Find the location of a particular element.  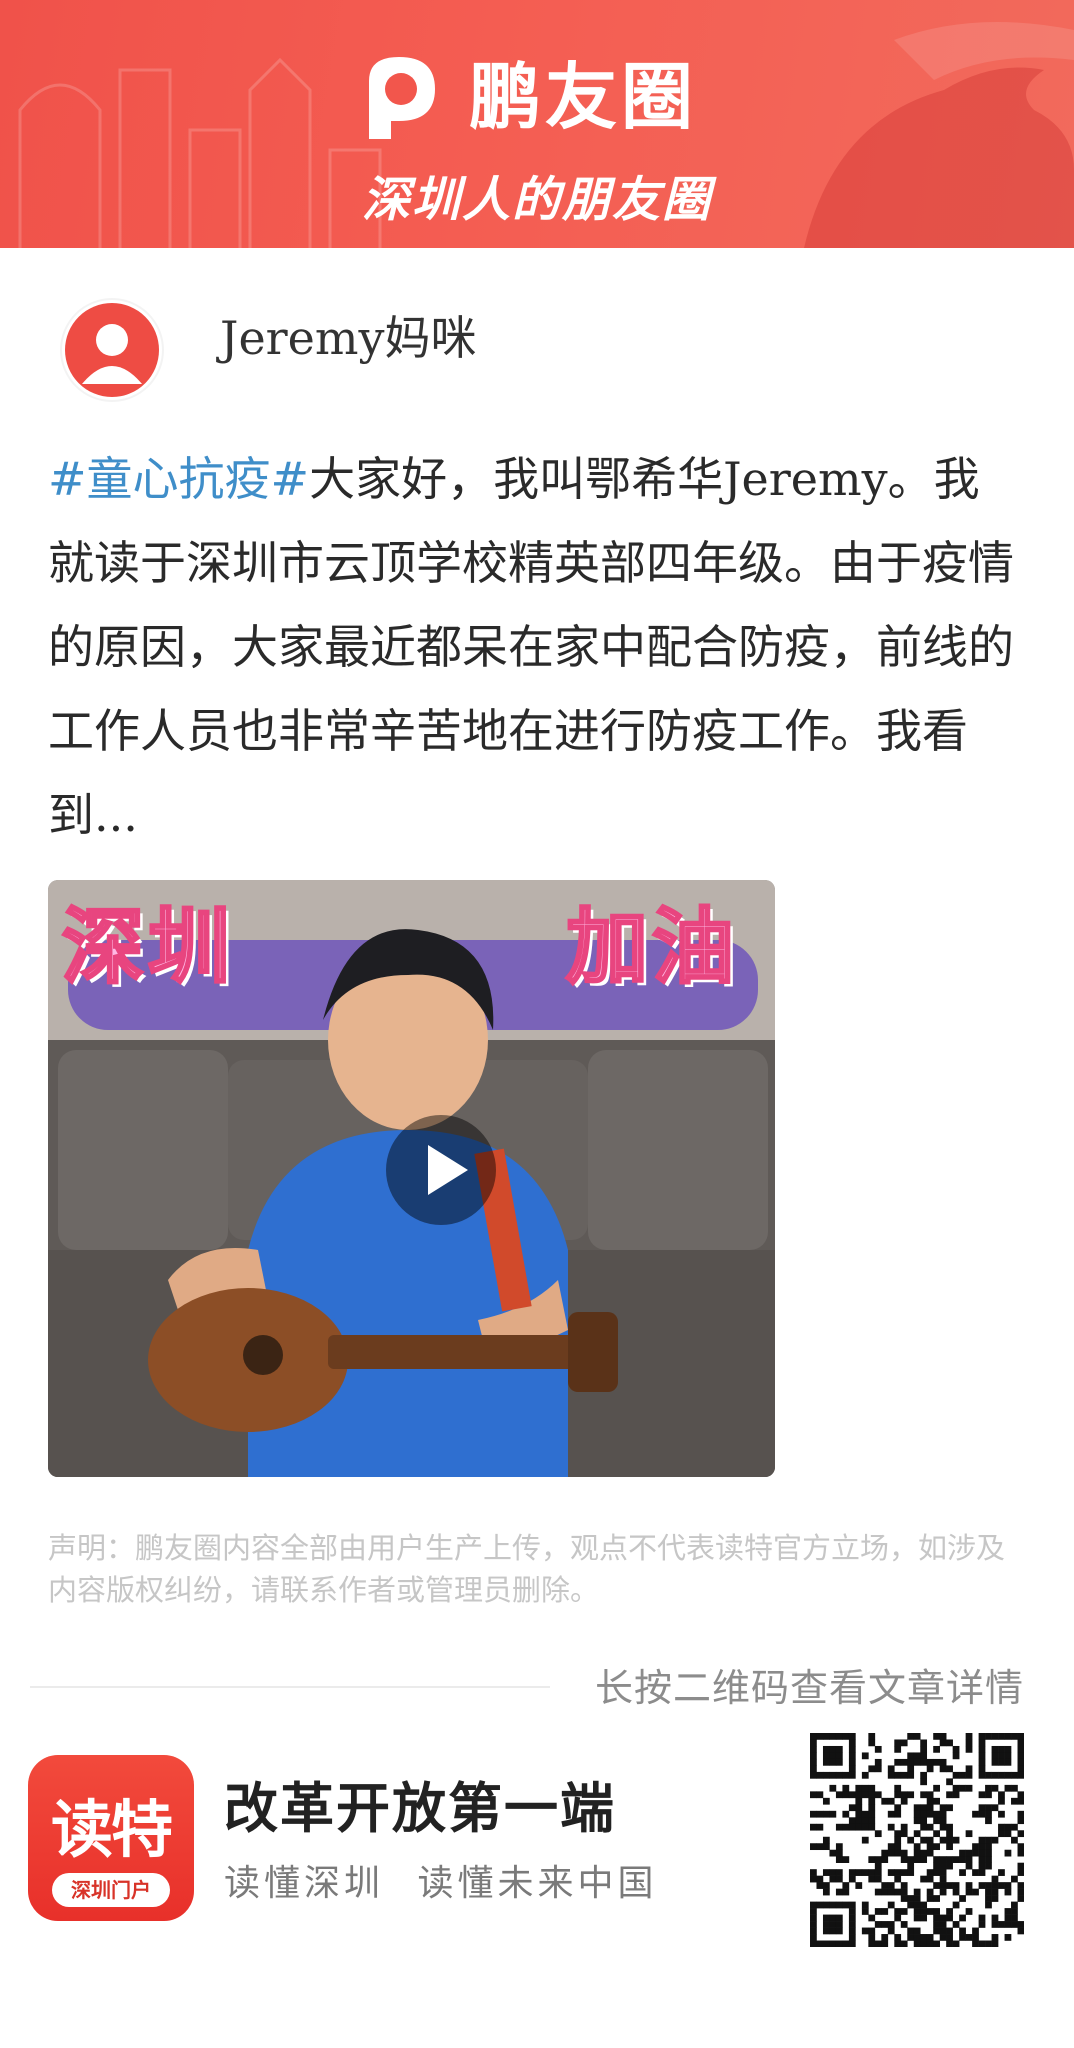

author-name: Jeremy妈咪 is located at coordinates (348, 335).